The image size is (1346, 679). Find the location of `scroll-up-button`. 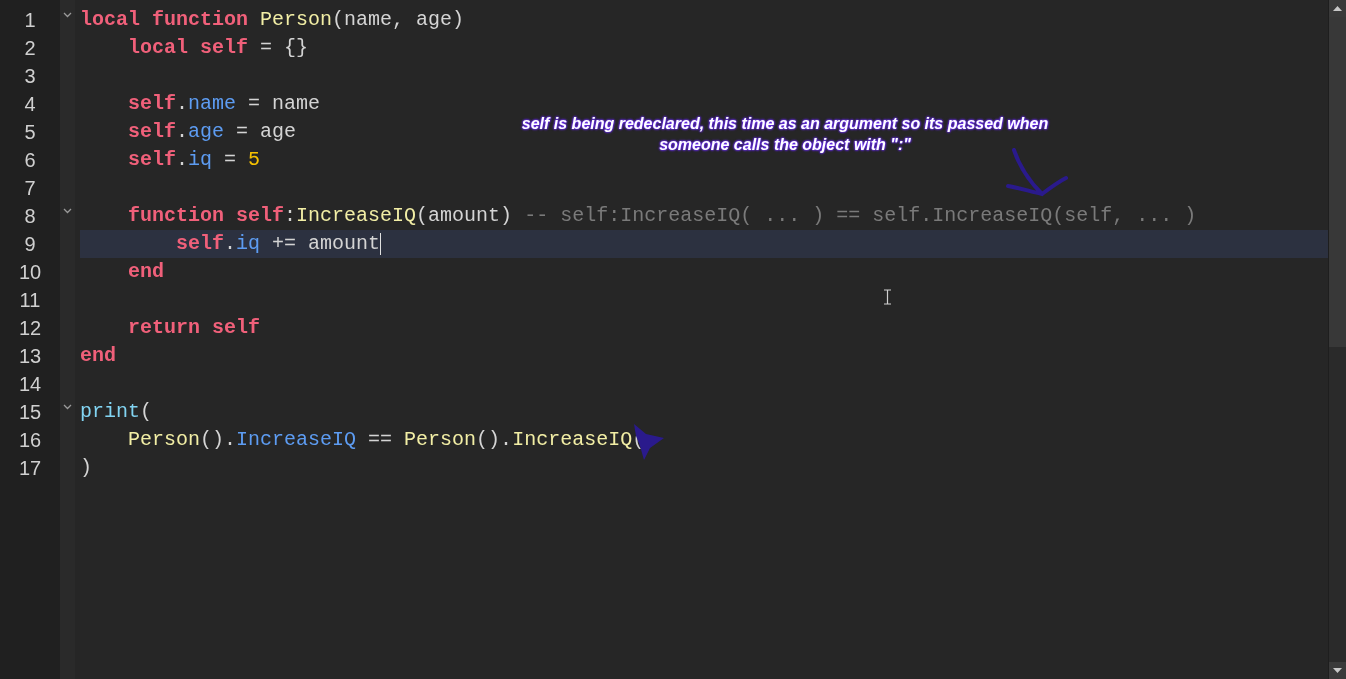

scroll-up-button is located at coordinates (1337, 8).